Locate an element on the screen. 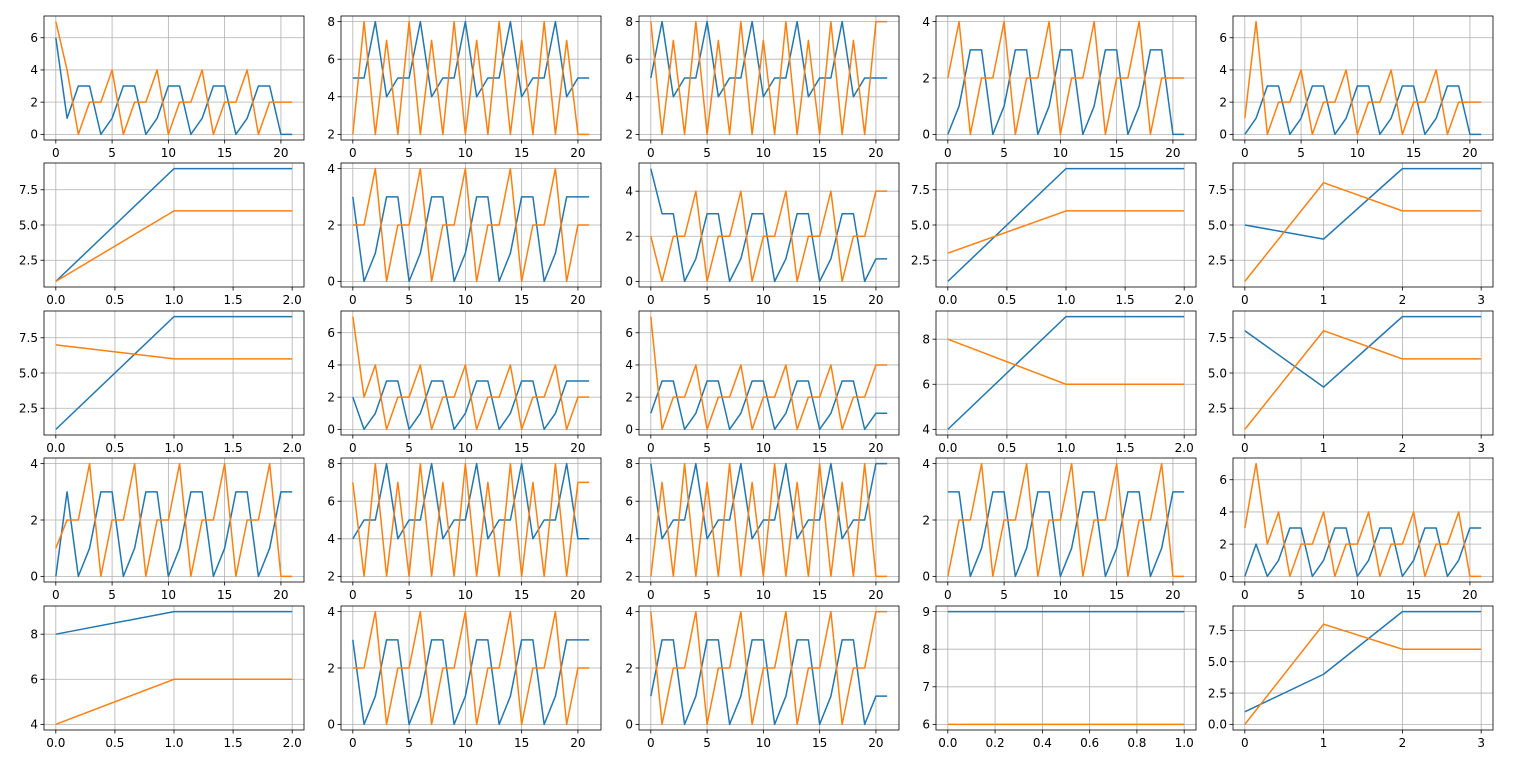 This screenshot has width=1536, height=767. y-tick-label: 9 is located at coordinates (926, 612).